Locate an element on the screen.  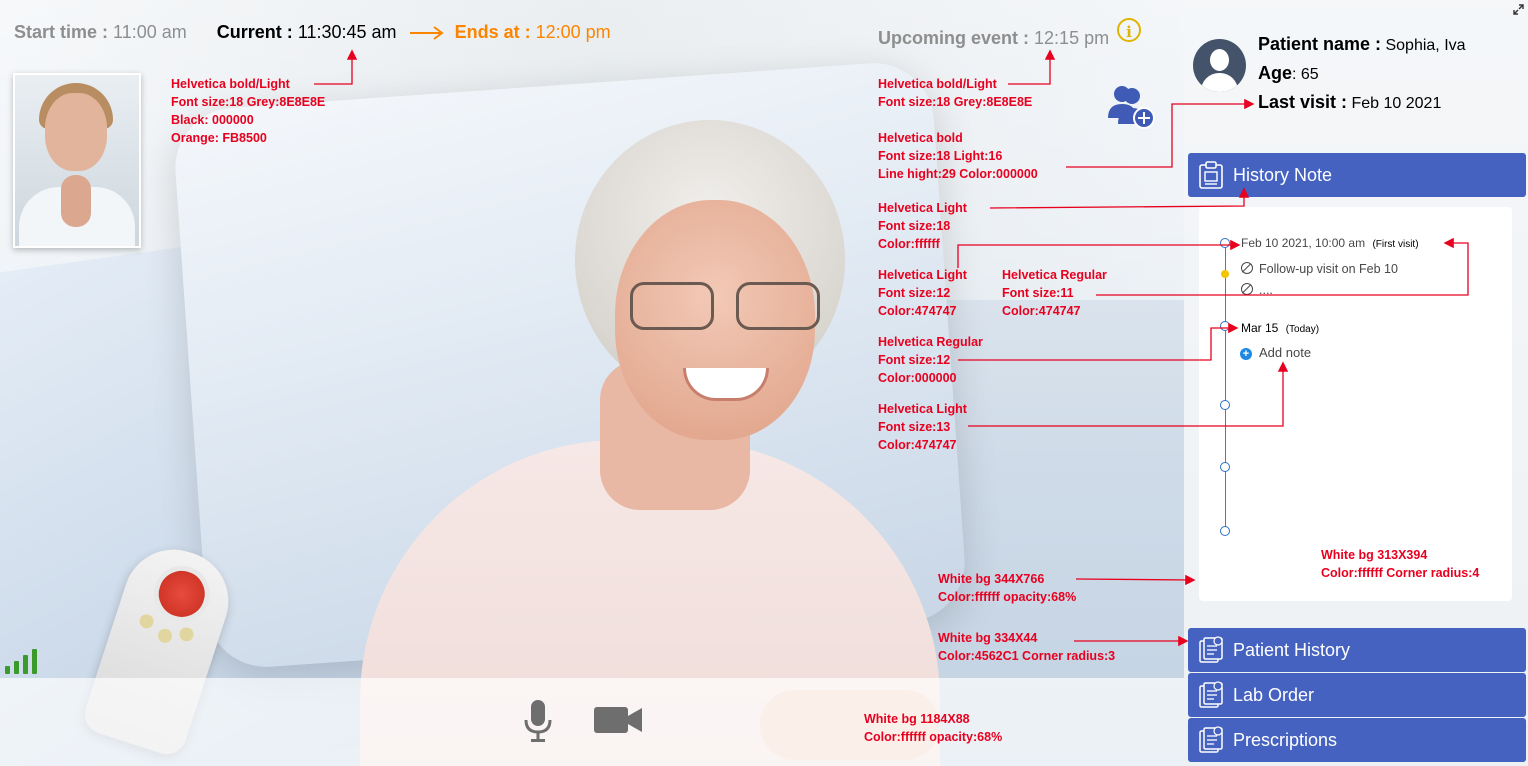
timeline-entry-date: Feb 10 2021, 10:00 am (First visit) is located at coordinates (1330, 243).